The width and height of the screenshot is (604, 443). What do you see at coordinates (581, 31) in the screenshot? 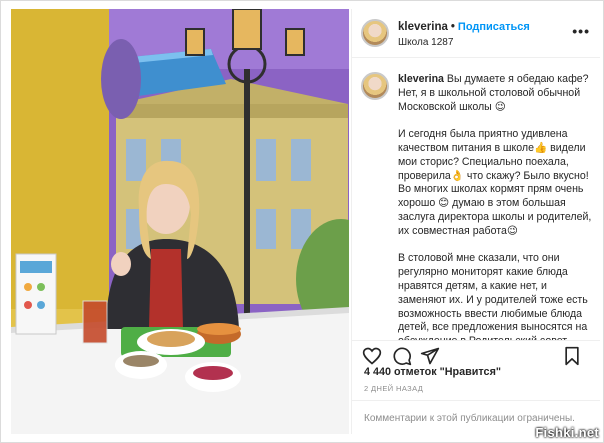
I see `more-options-icon: •••` at bounding box center [581, 31].